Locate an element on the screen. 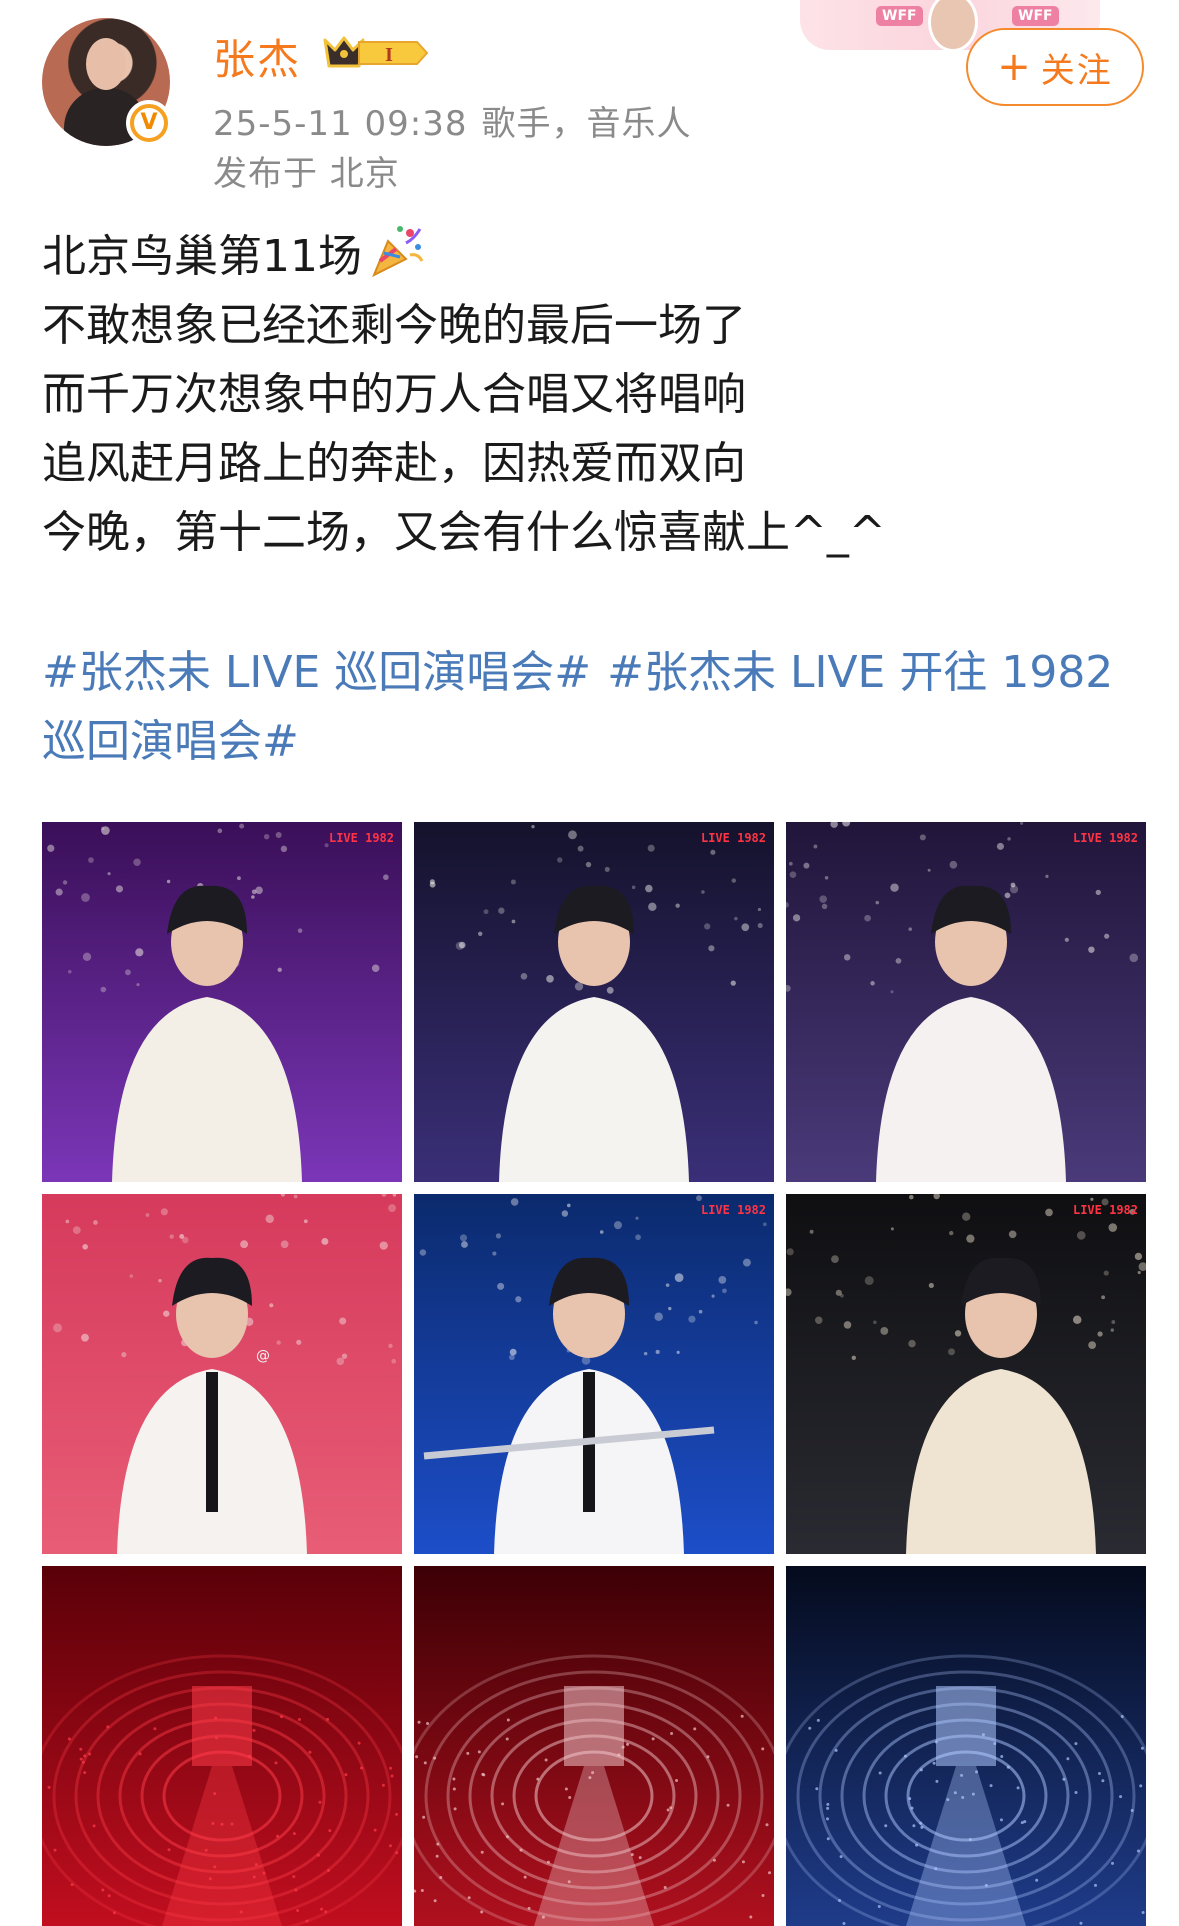  photo-3: LIVE 1982 is located at coordinates (966, 1002).